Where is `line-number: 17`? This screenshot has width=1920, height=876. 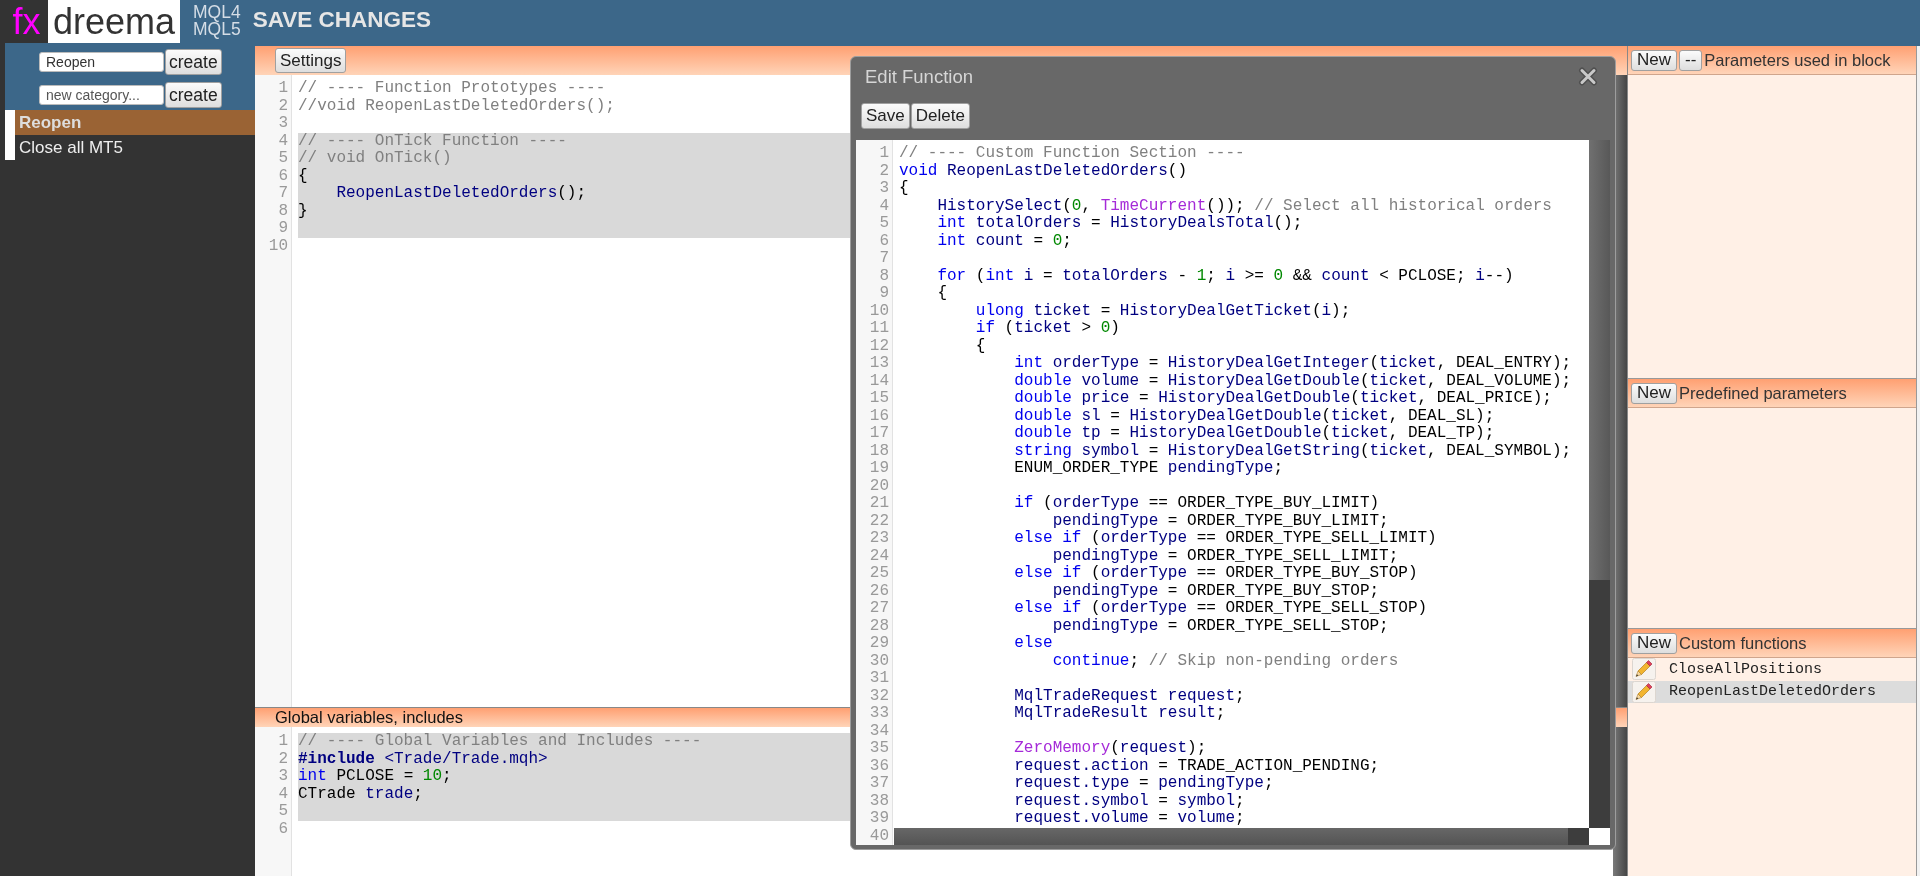 line-number: 17 is located at coordinates (879, 433).